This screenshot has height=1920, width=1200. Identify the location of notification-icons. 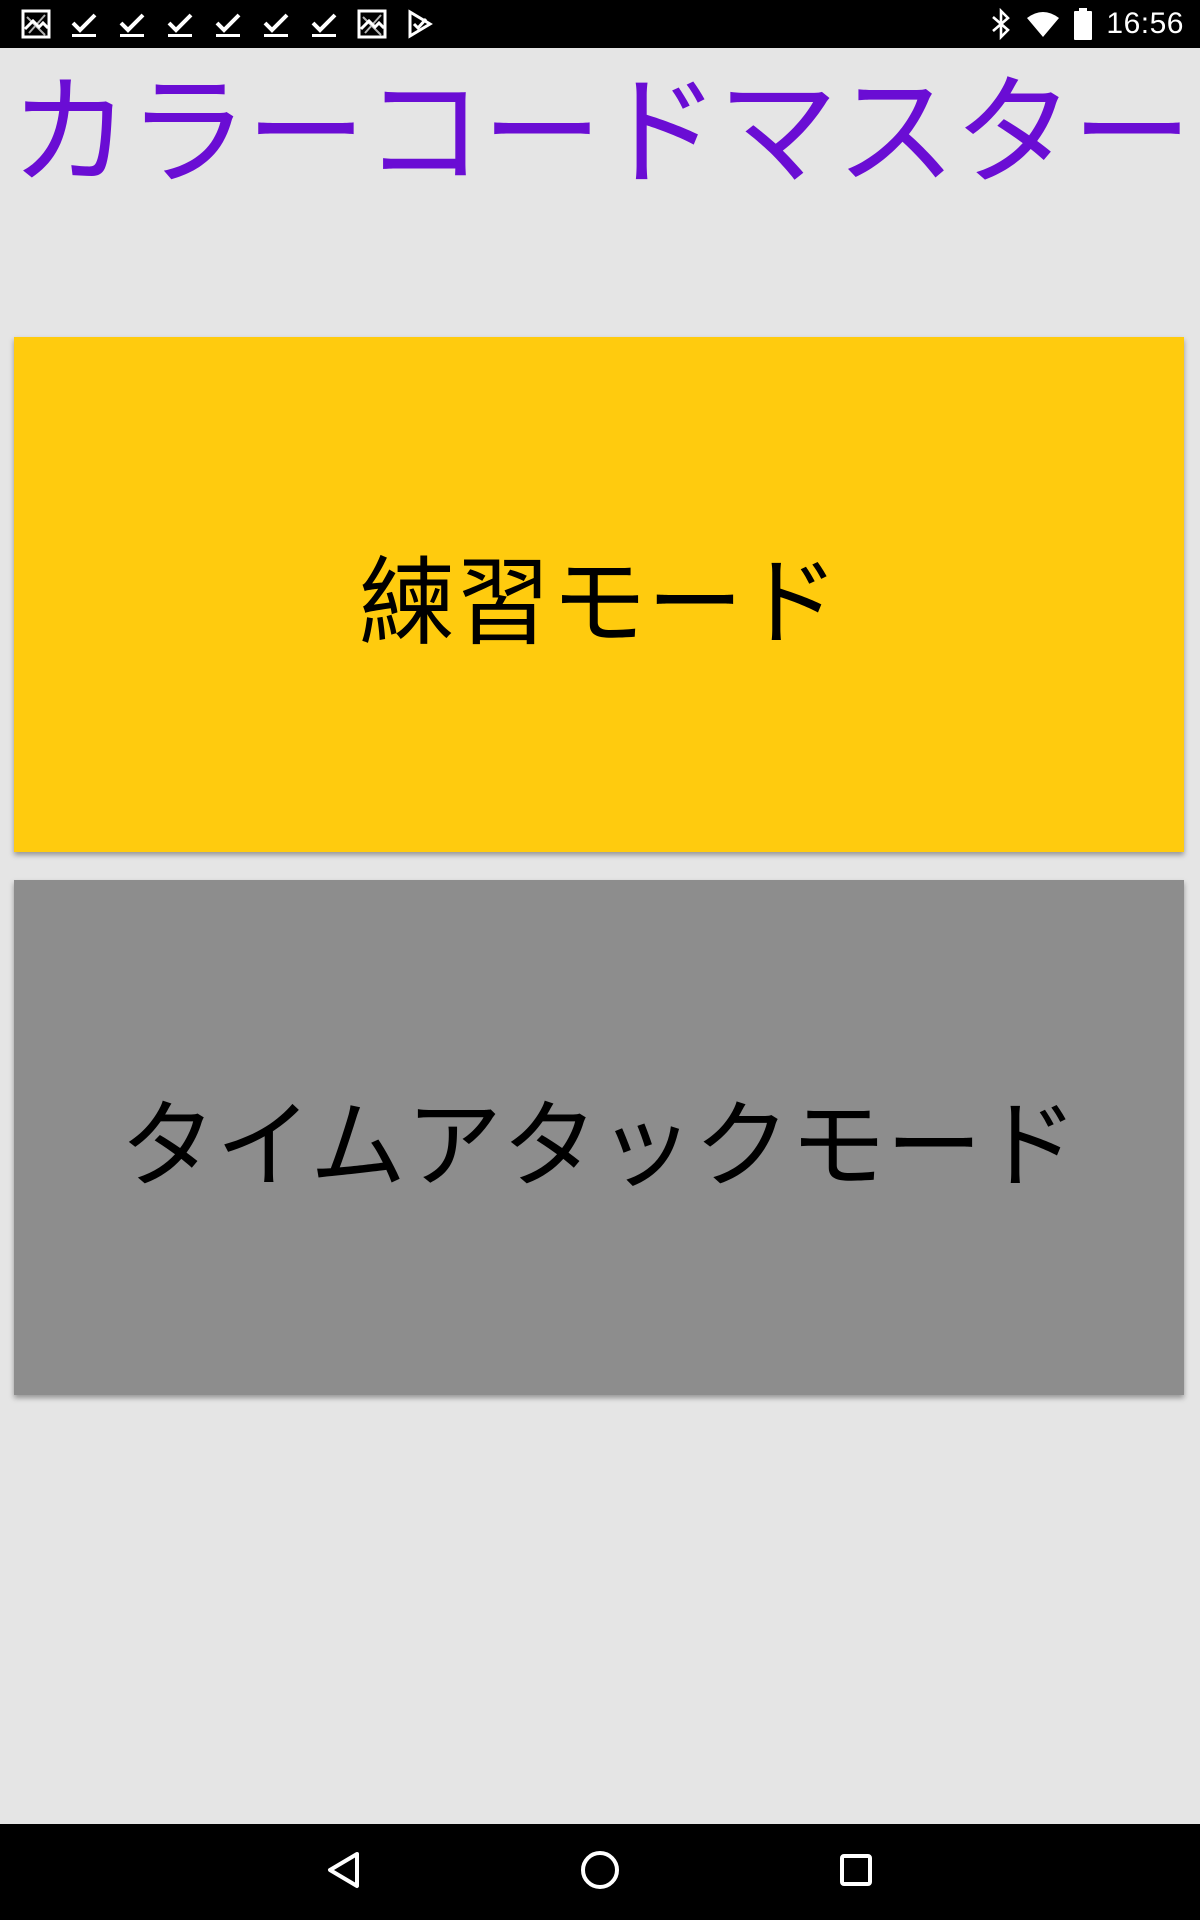
(234, 24).